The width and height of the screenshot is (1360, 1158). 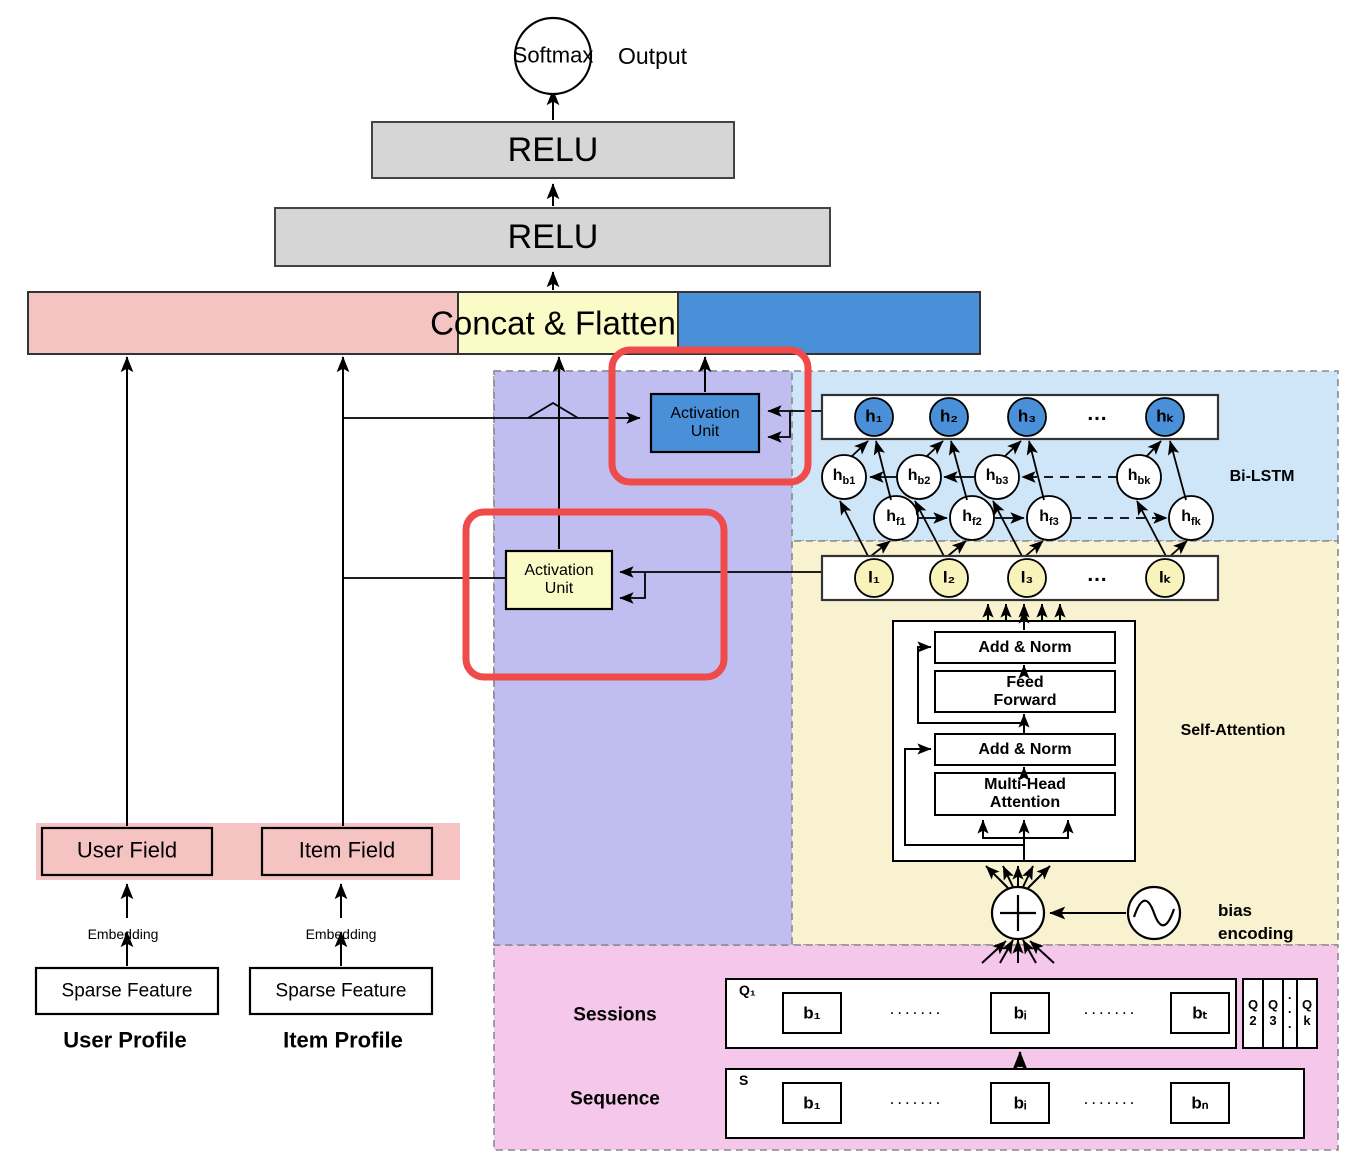 I want to click on session-block-bT, so click(x=1200, y=1013).